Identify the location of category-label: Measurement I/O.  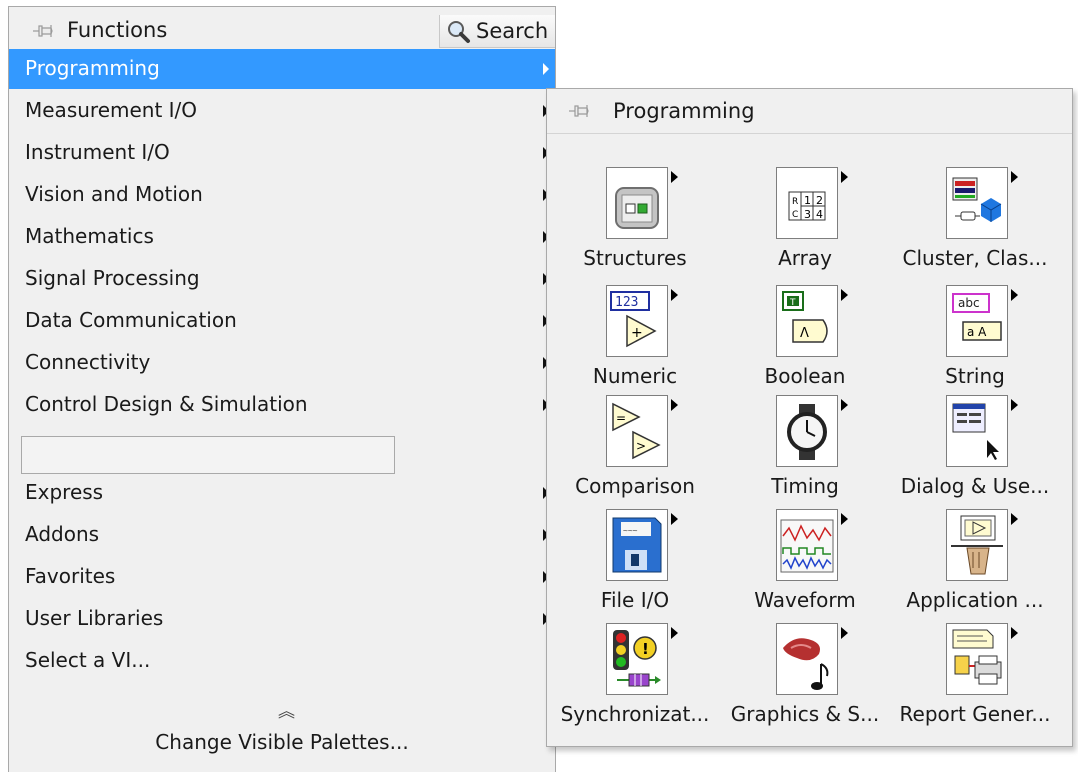
(111, 110).